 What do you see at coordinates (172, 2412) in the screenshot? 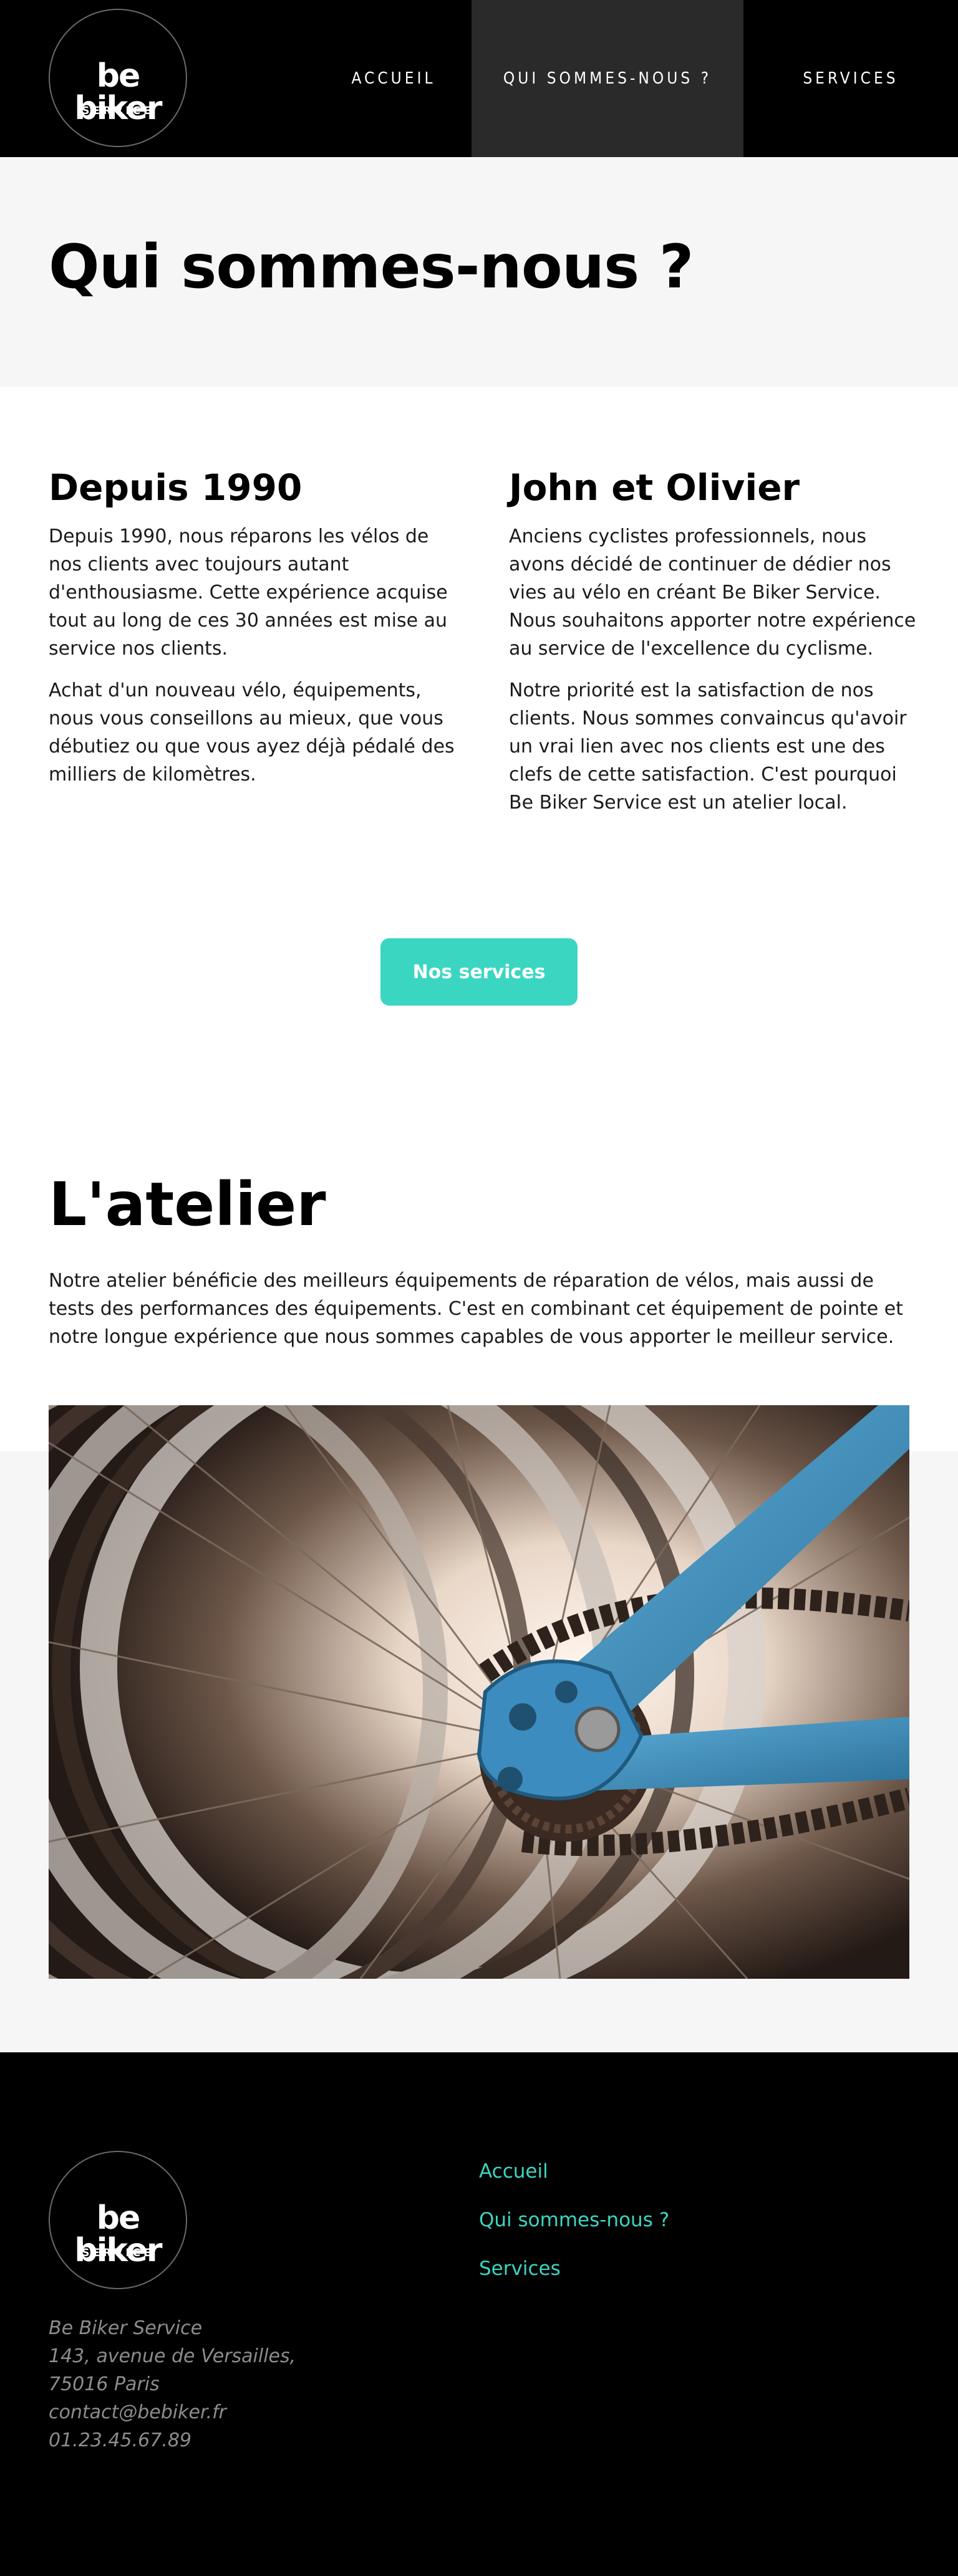
I see `address-email: contact@bebiker.fr` at bounding box center [172, 2412].